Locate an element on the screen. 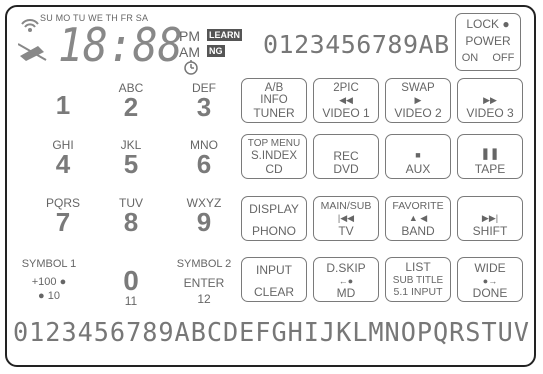 Image resolution: width=543 pixels, height=374 pixels. eject-rewind-icon: ▲ ◀ is located at coordinates (418, 218).